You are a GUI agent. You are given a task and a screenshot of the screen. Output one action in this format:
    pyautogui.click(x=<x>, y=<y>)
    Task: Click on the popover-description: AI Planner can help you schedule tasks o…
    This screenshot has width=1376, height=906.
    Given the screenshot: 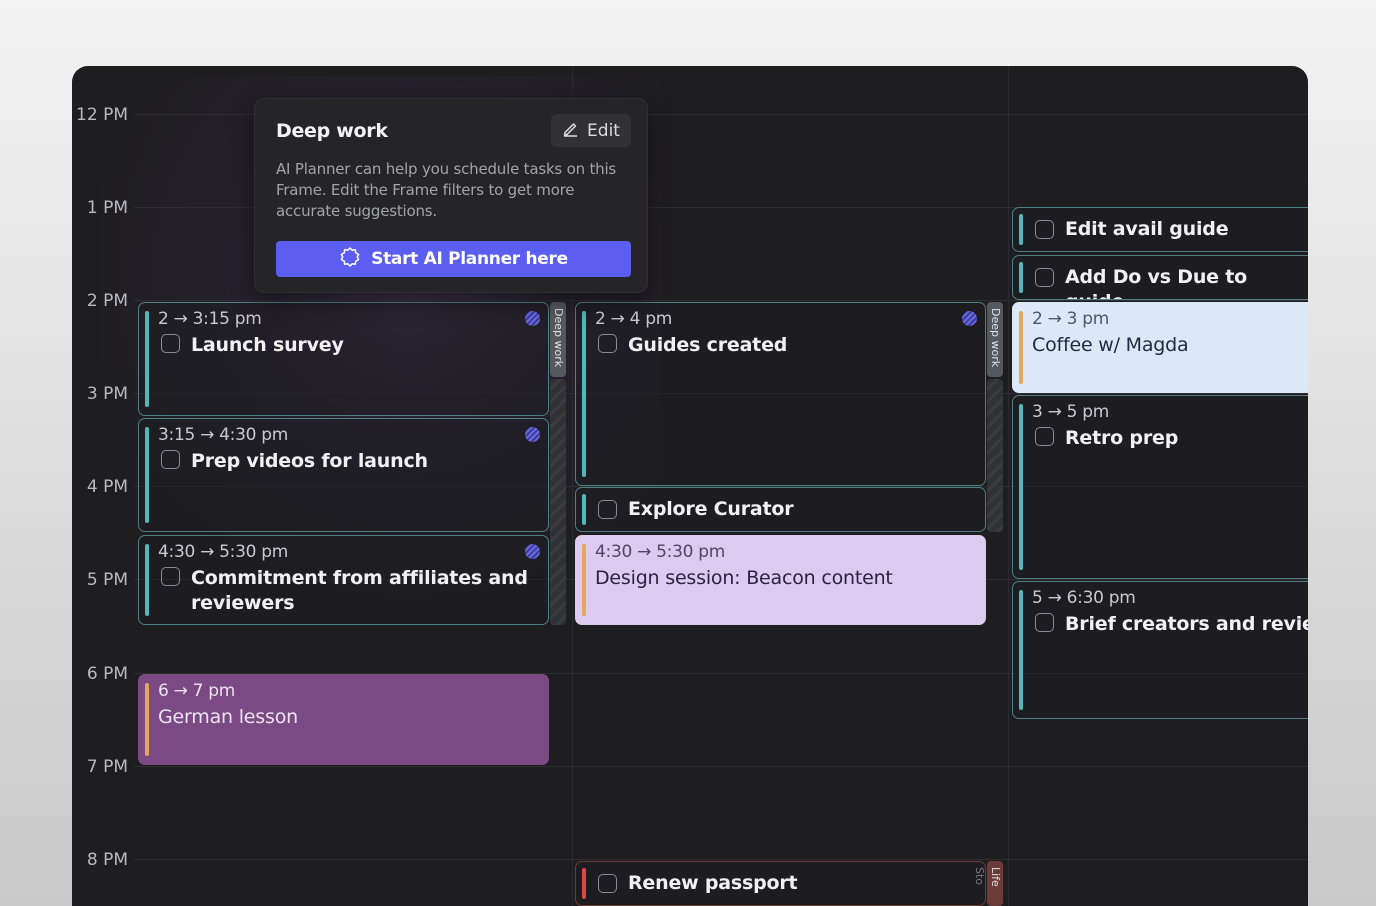 What is the action you would take?
    pyautogui.click(x=446, y=190)
    